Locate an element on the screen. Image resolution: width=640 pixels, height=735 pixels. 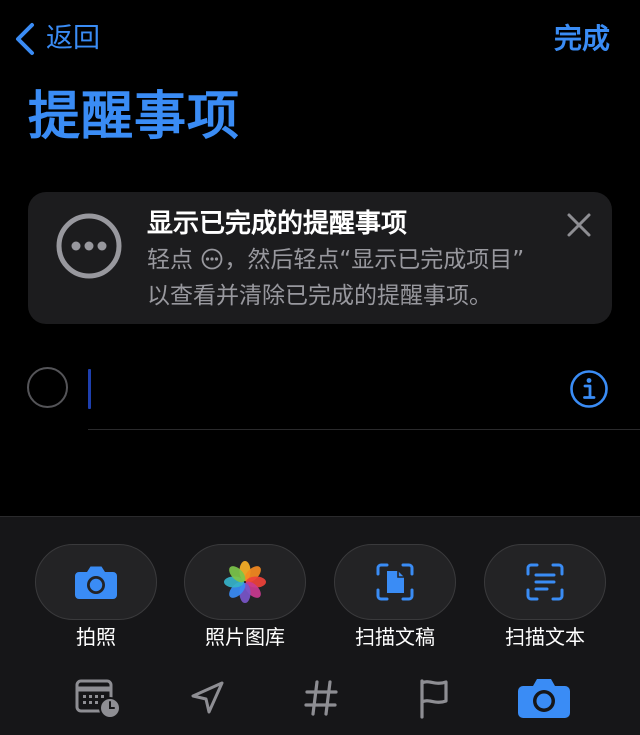
scan-document-icon is located at coordinates (395, 582).